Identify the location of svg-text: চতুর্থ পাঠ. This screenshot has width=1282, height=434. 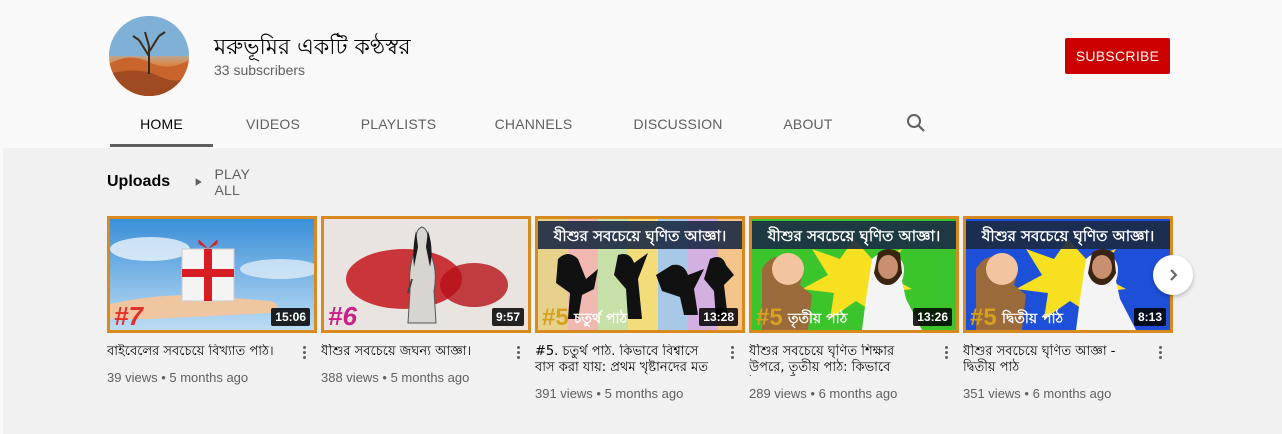
(600, 318).